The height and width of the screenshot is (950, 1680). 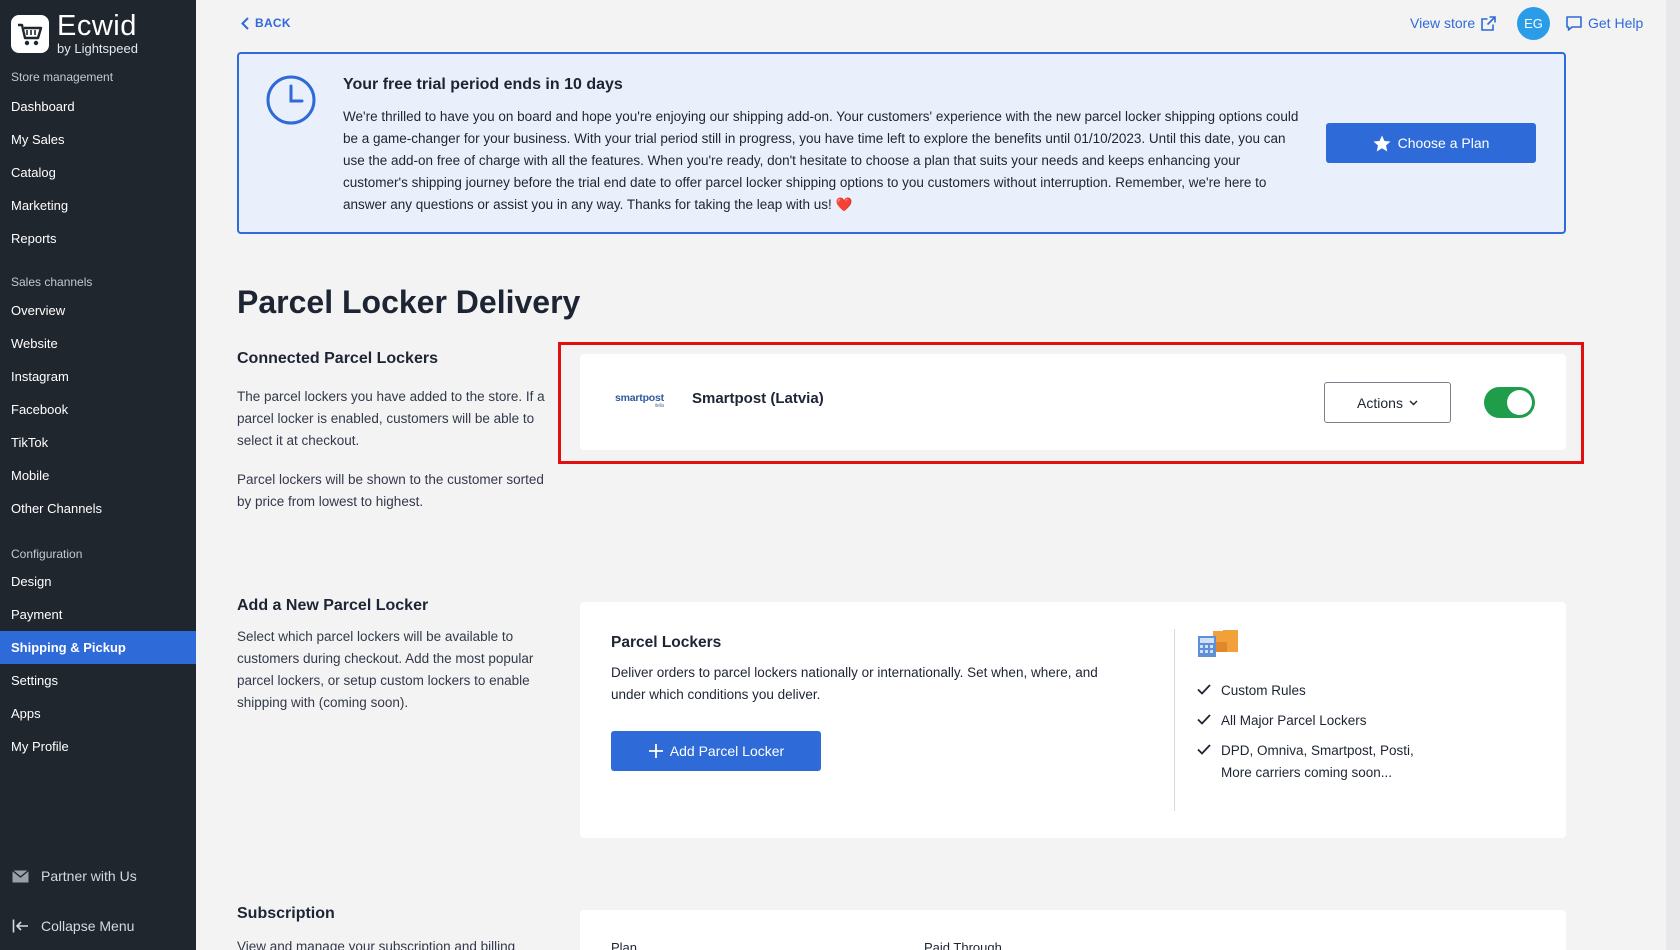 I want to click on card-divider, so click(x=1174, y=720).